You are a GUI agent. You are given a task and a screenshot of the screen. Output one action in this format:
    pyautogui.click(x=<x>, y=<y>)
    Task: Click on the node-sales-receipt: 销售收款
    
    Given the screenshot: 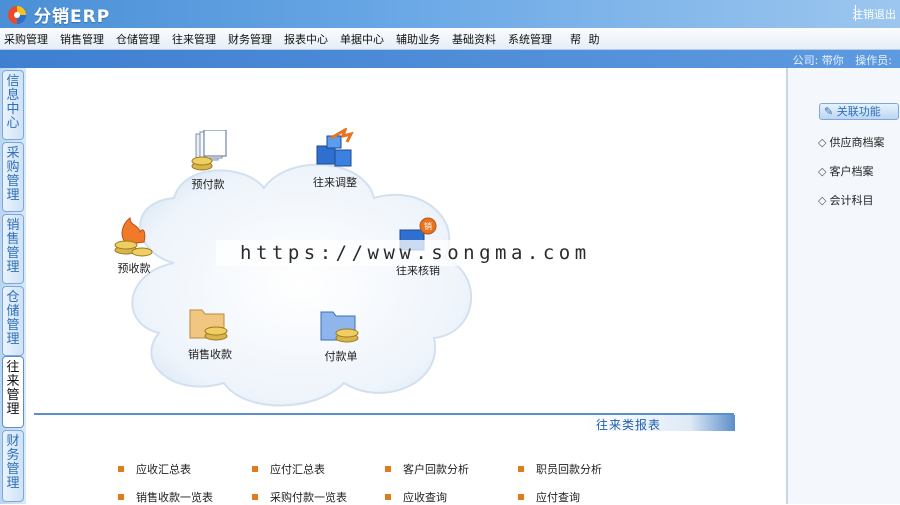 What is the action you would take?
    pyautogui.click(x=210, y=331)
    